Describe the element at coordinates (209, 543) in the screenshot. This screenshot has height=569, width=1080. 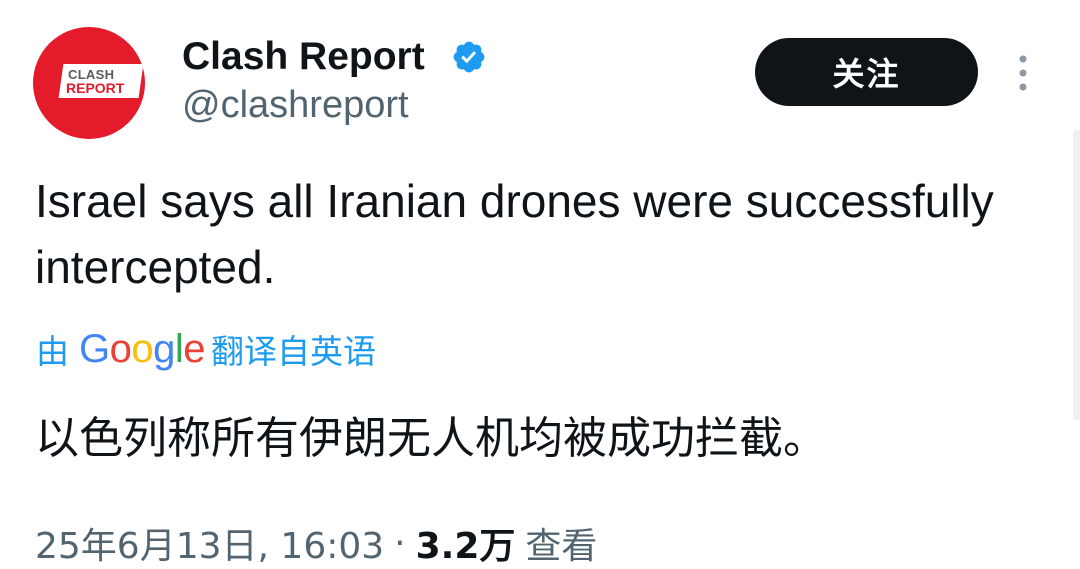
I see `timestamp: 25年6月13日, 16:03` at that location.